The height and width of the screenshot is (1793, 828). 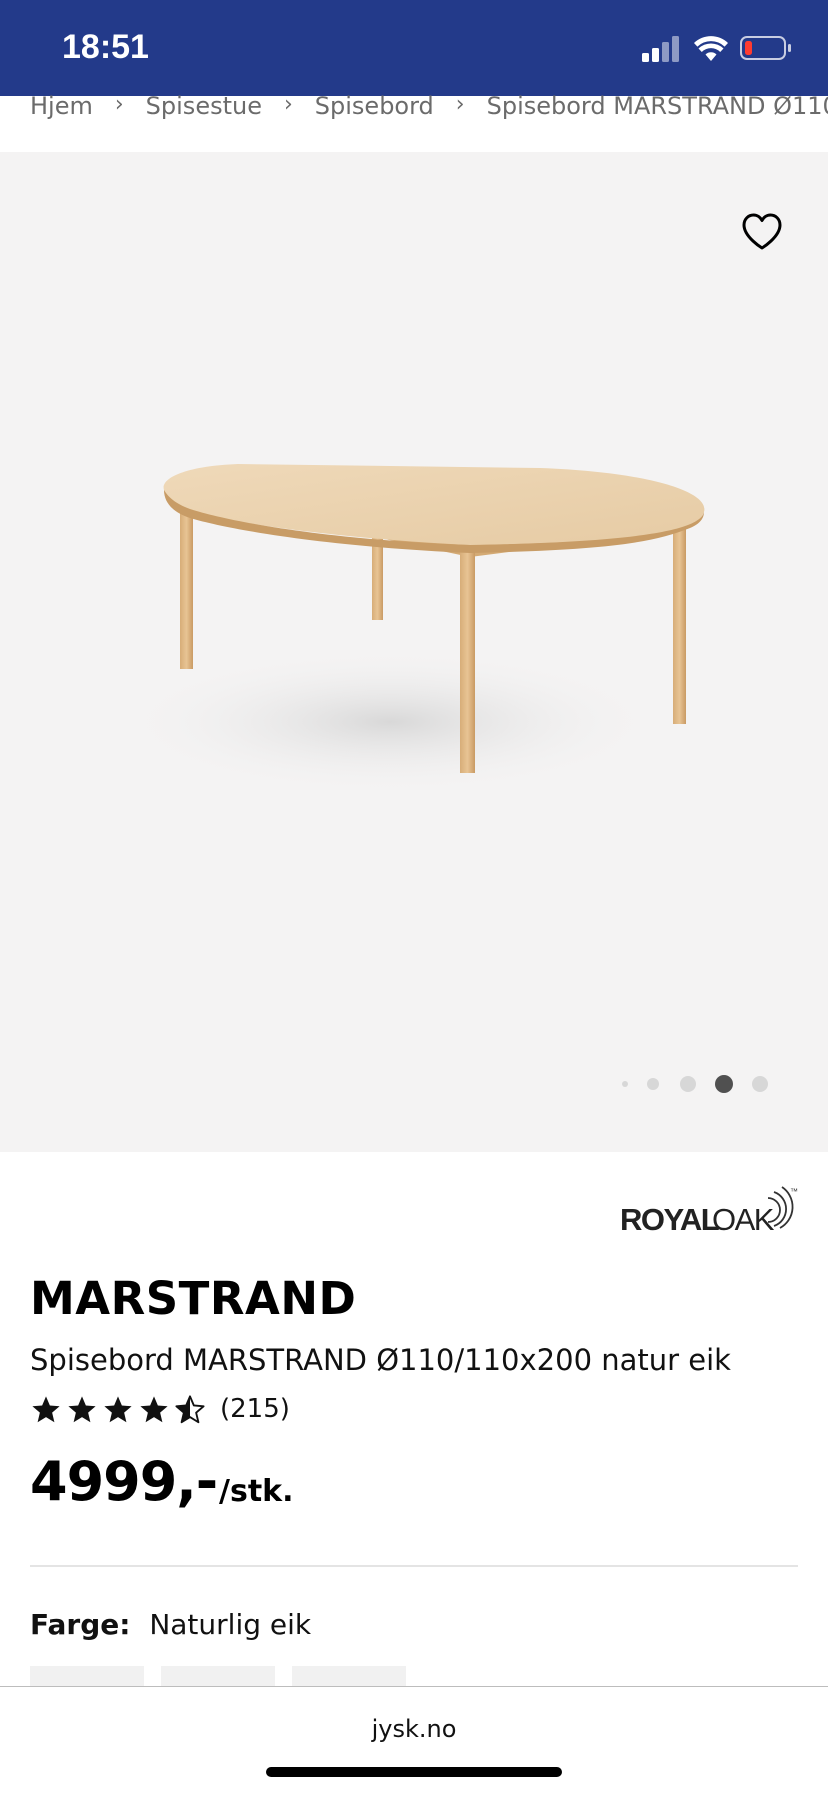 I want to click on heart-outline-icon, so click(x=762, y=232).